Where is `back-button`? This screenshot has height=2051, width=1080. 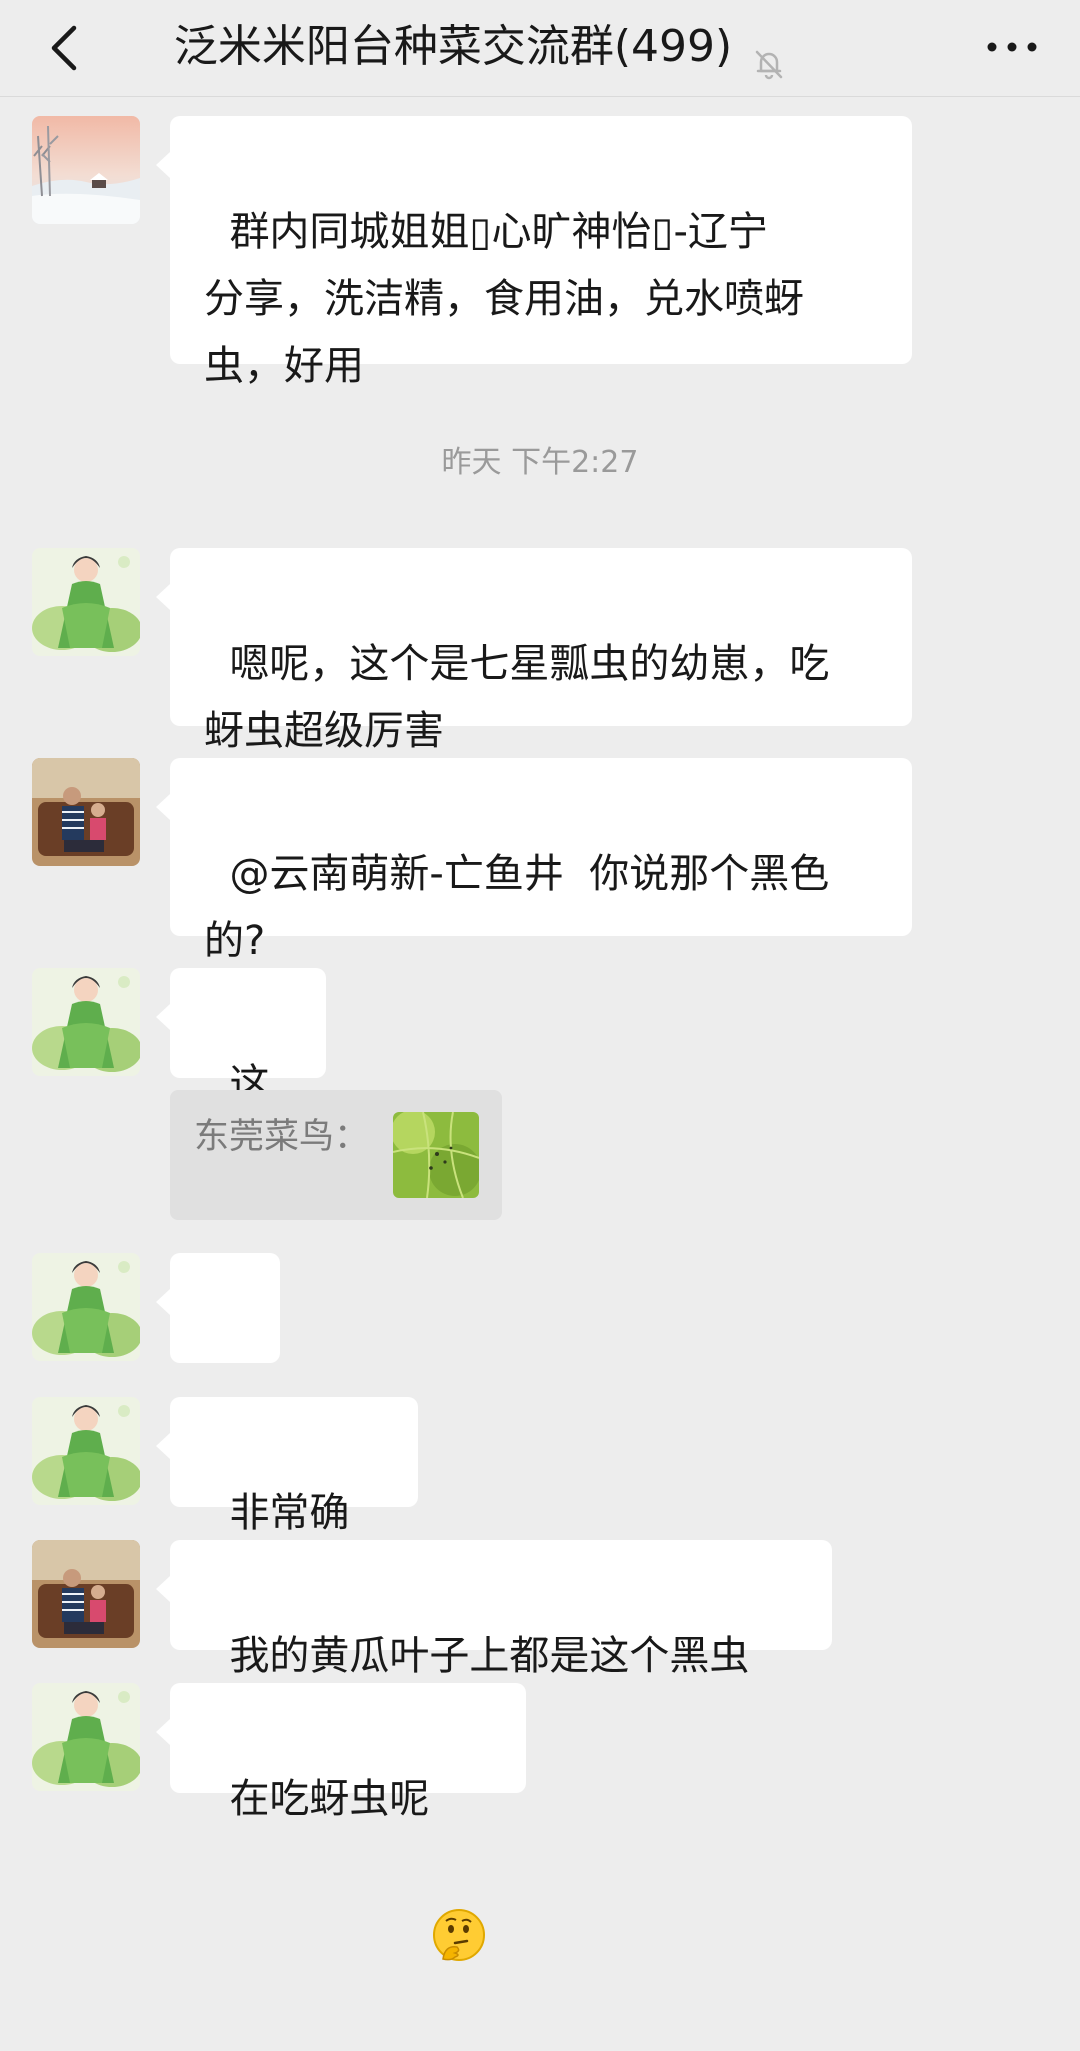 back-button is located at coordinates (68, 48).